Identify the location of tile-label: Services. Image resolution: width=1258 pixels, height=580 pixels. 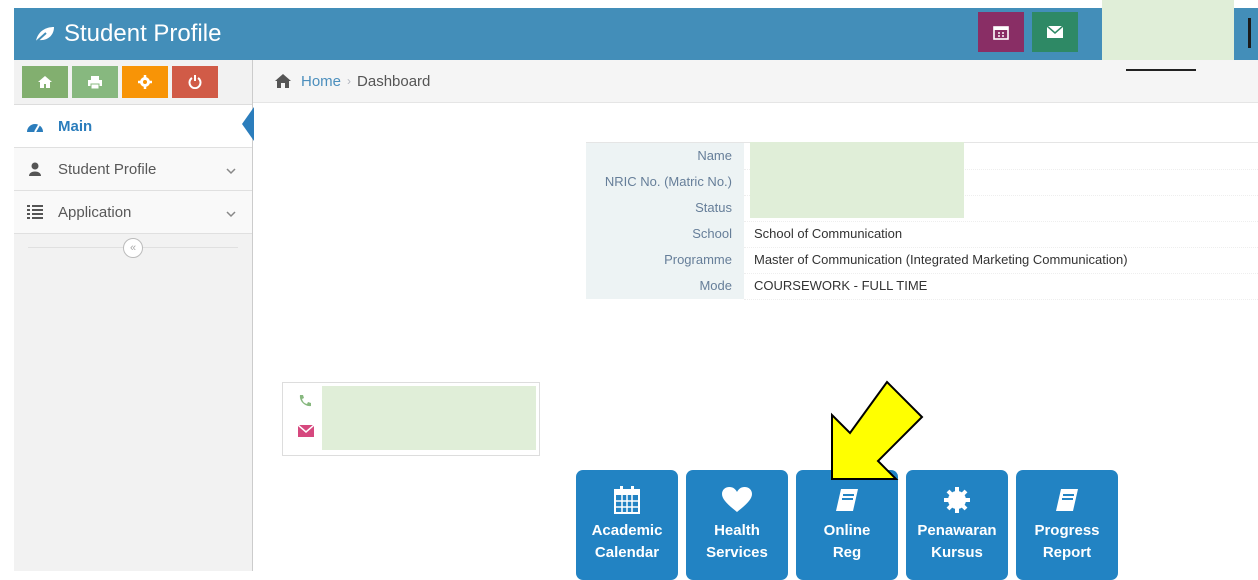
(737, 552).